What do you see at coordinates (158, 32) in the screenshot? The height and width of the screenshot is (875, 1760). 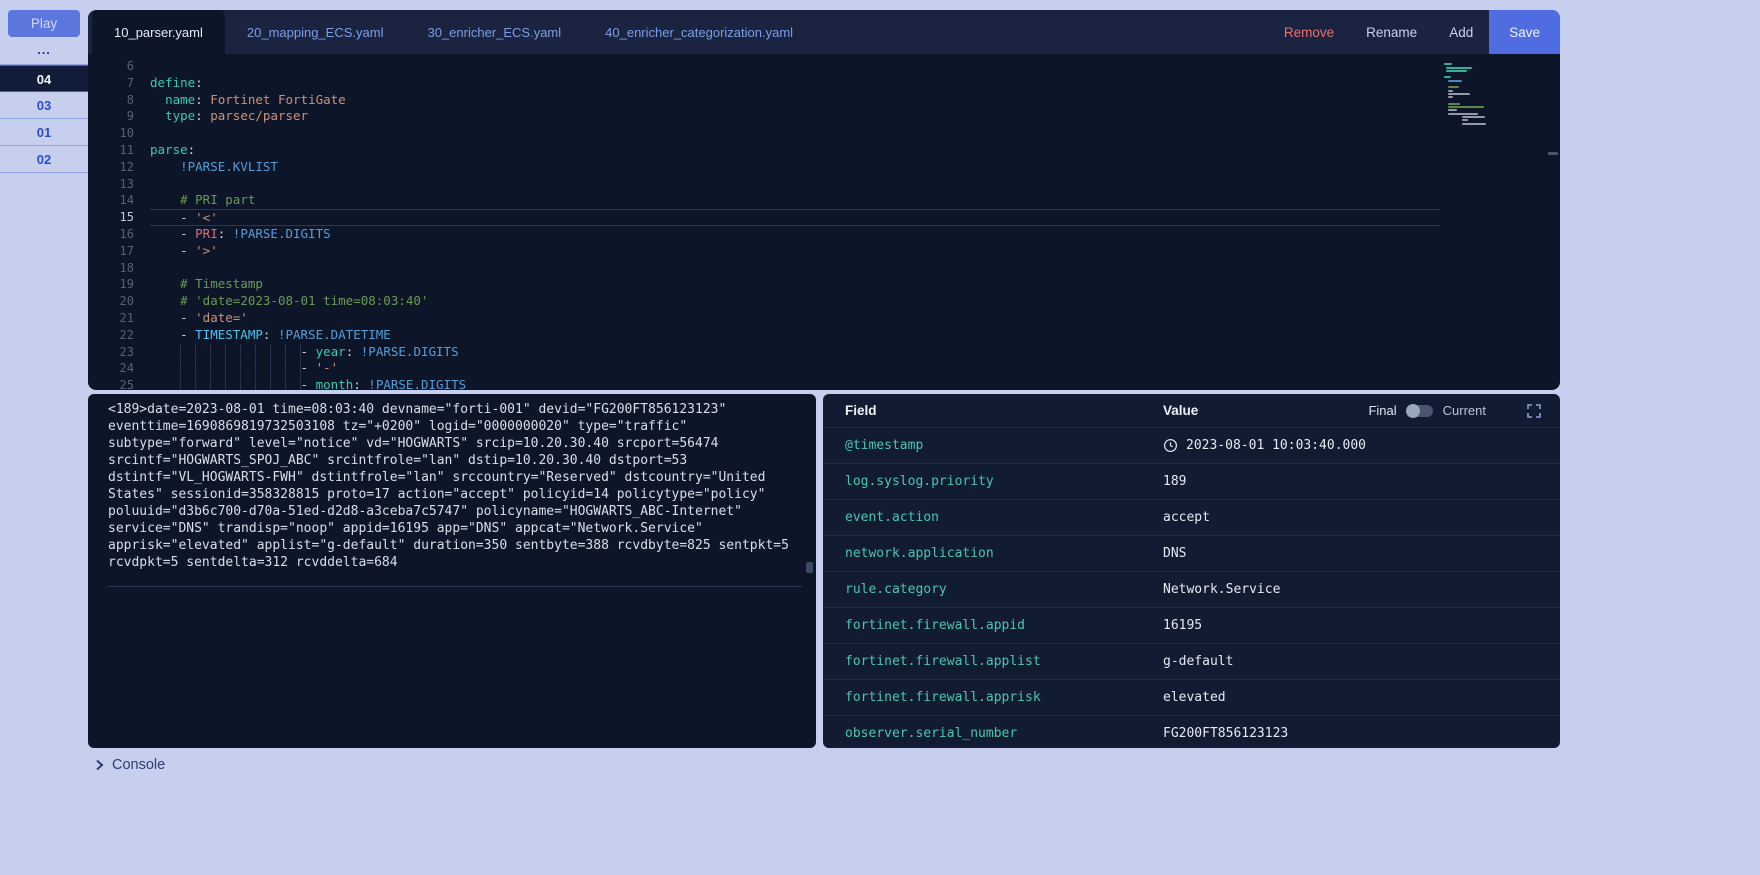 I see `tab-10_parser.yaml: 10_parser.yaml` at bounding box center [158, 32].